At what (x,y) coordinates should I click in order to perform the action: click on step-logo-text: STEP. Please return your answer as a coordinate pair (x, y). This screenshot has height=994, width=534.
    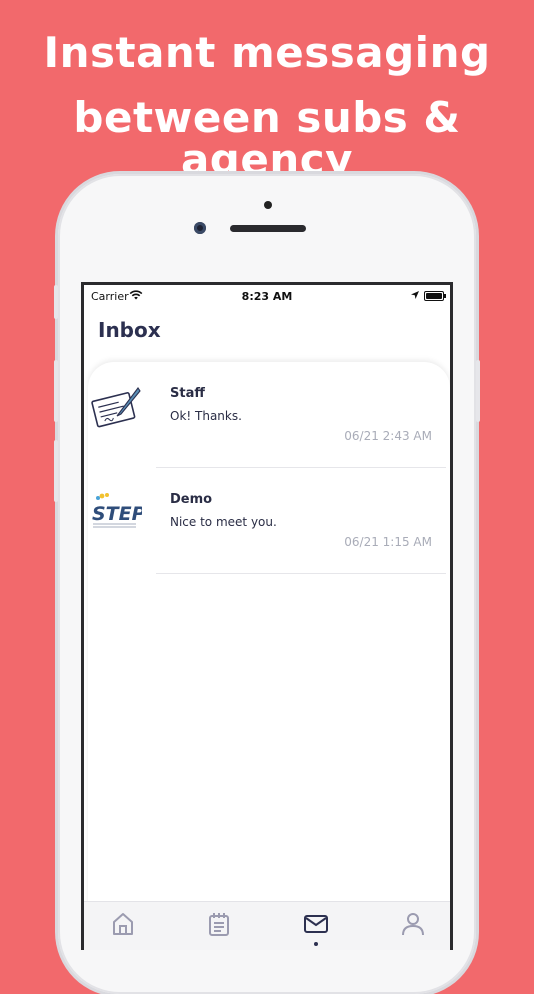
    Looking at the image, I should click on (117, 514).